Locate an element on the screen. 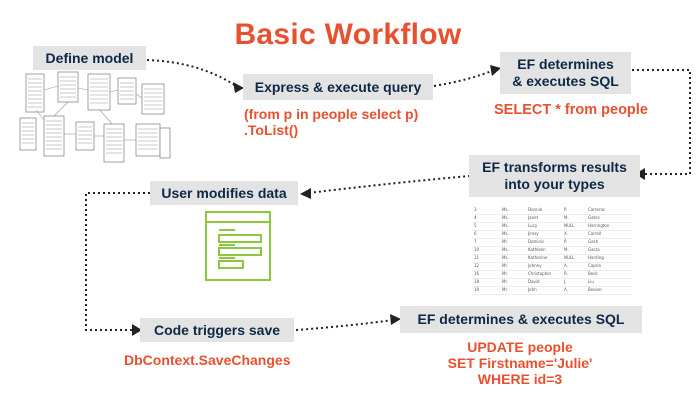 Image resolution: width=696 pixels, height=401 pixels. ef-determines-line2: & executes SQL is located at coordinates (565, 81).